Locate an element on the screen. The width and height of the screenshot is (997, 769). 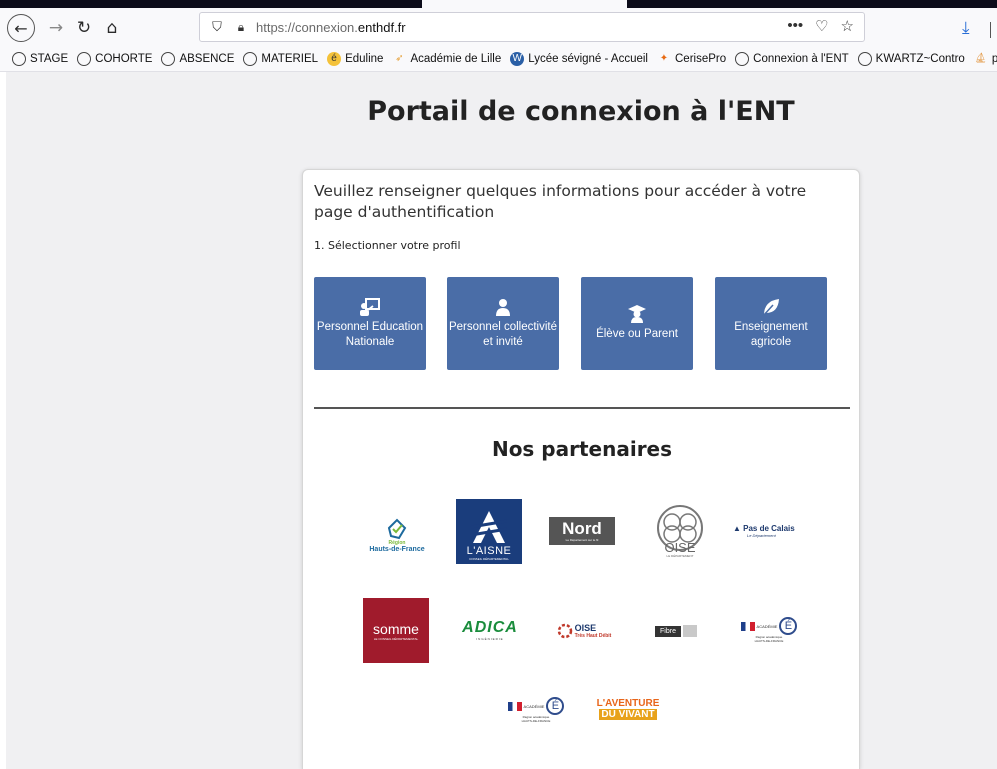
bookmark-cohorte: COHORTE is located at coordinates (115, 58).